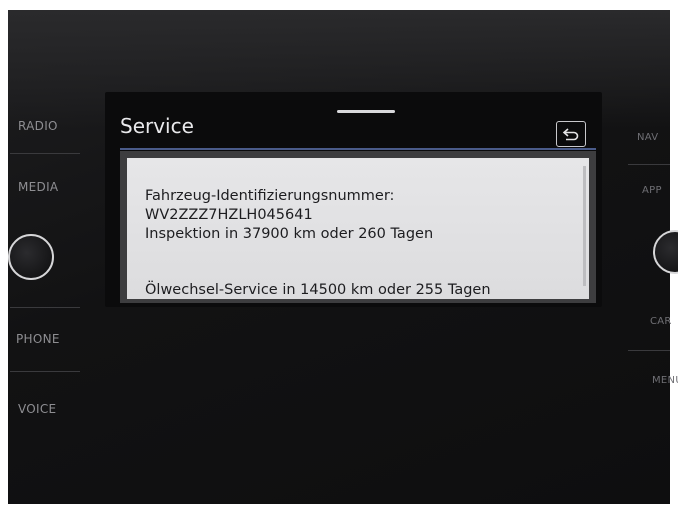  Describe the element at coordinates (652, 190) in the screenshot. I see `app-button: APP` at that location.